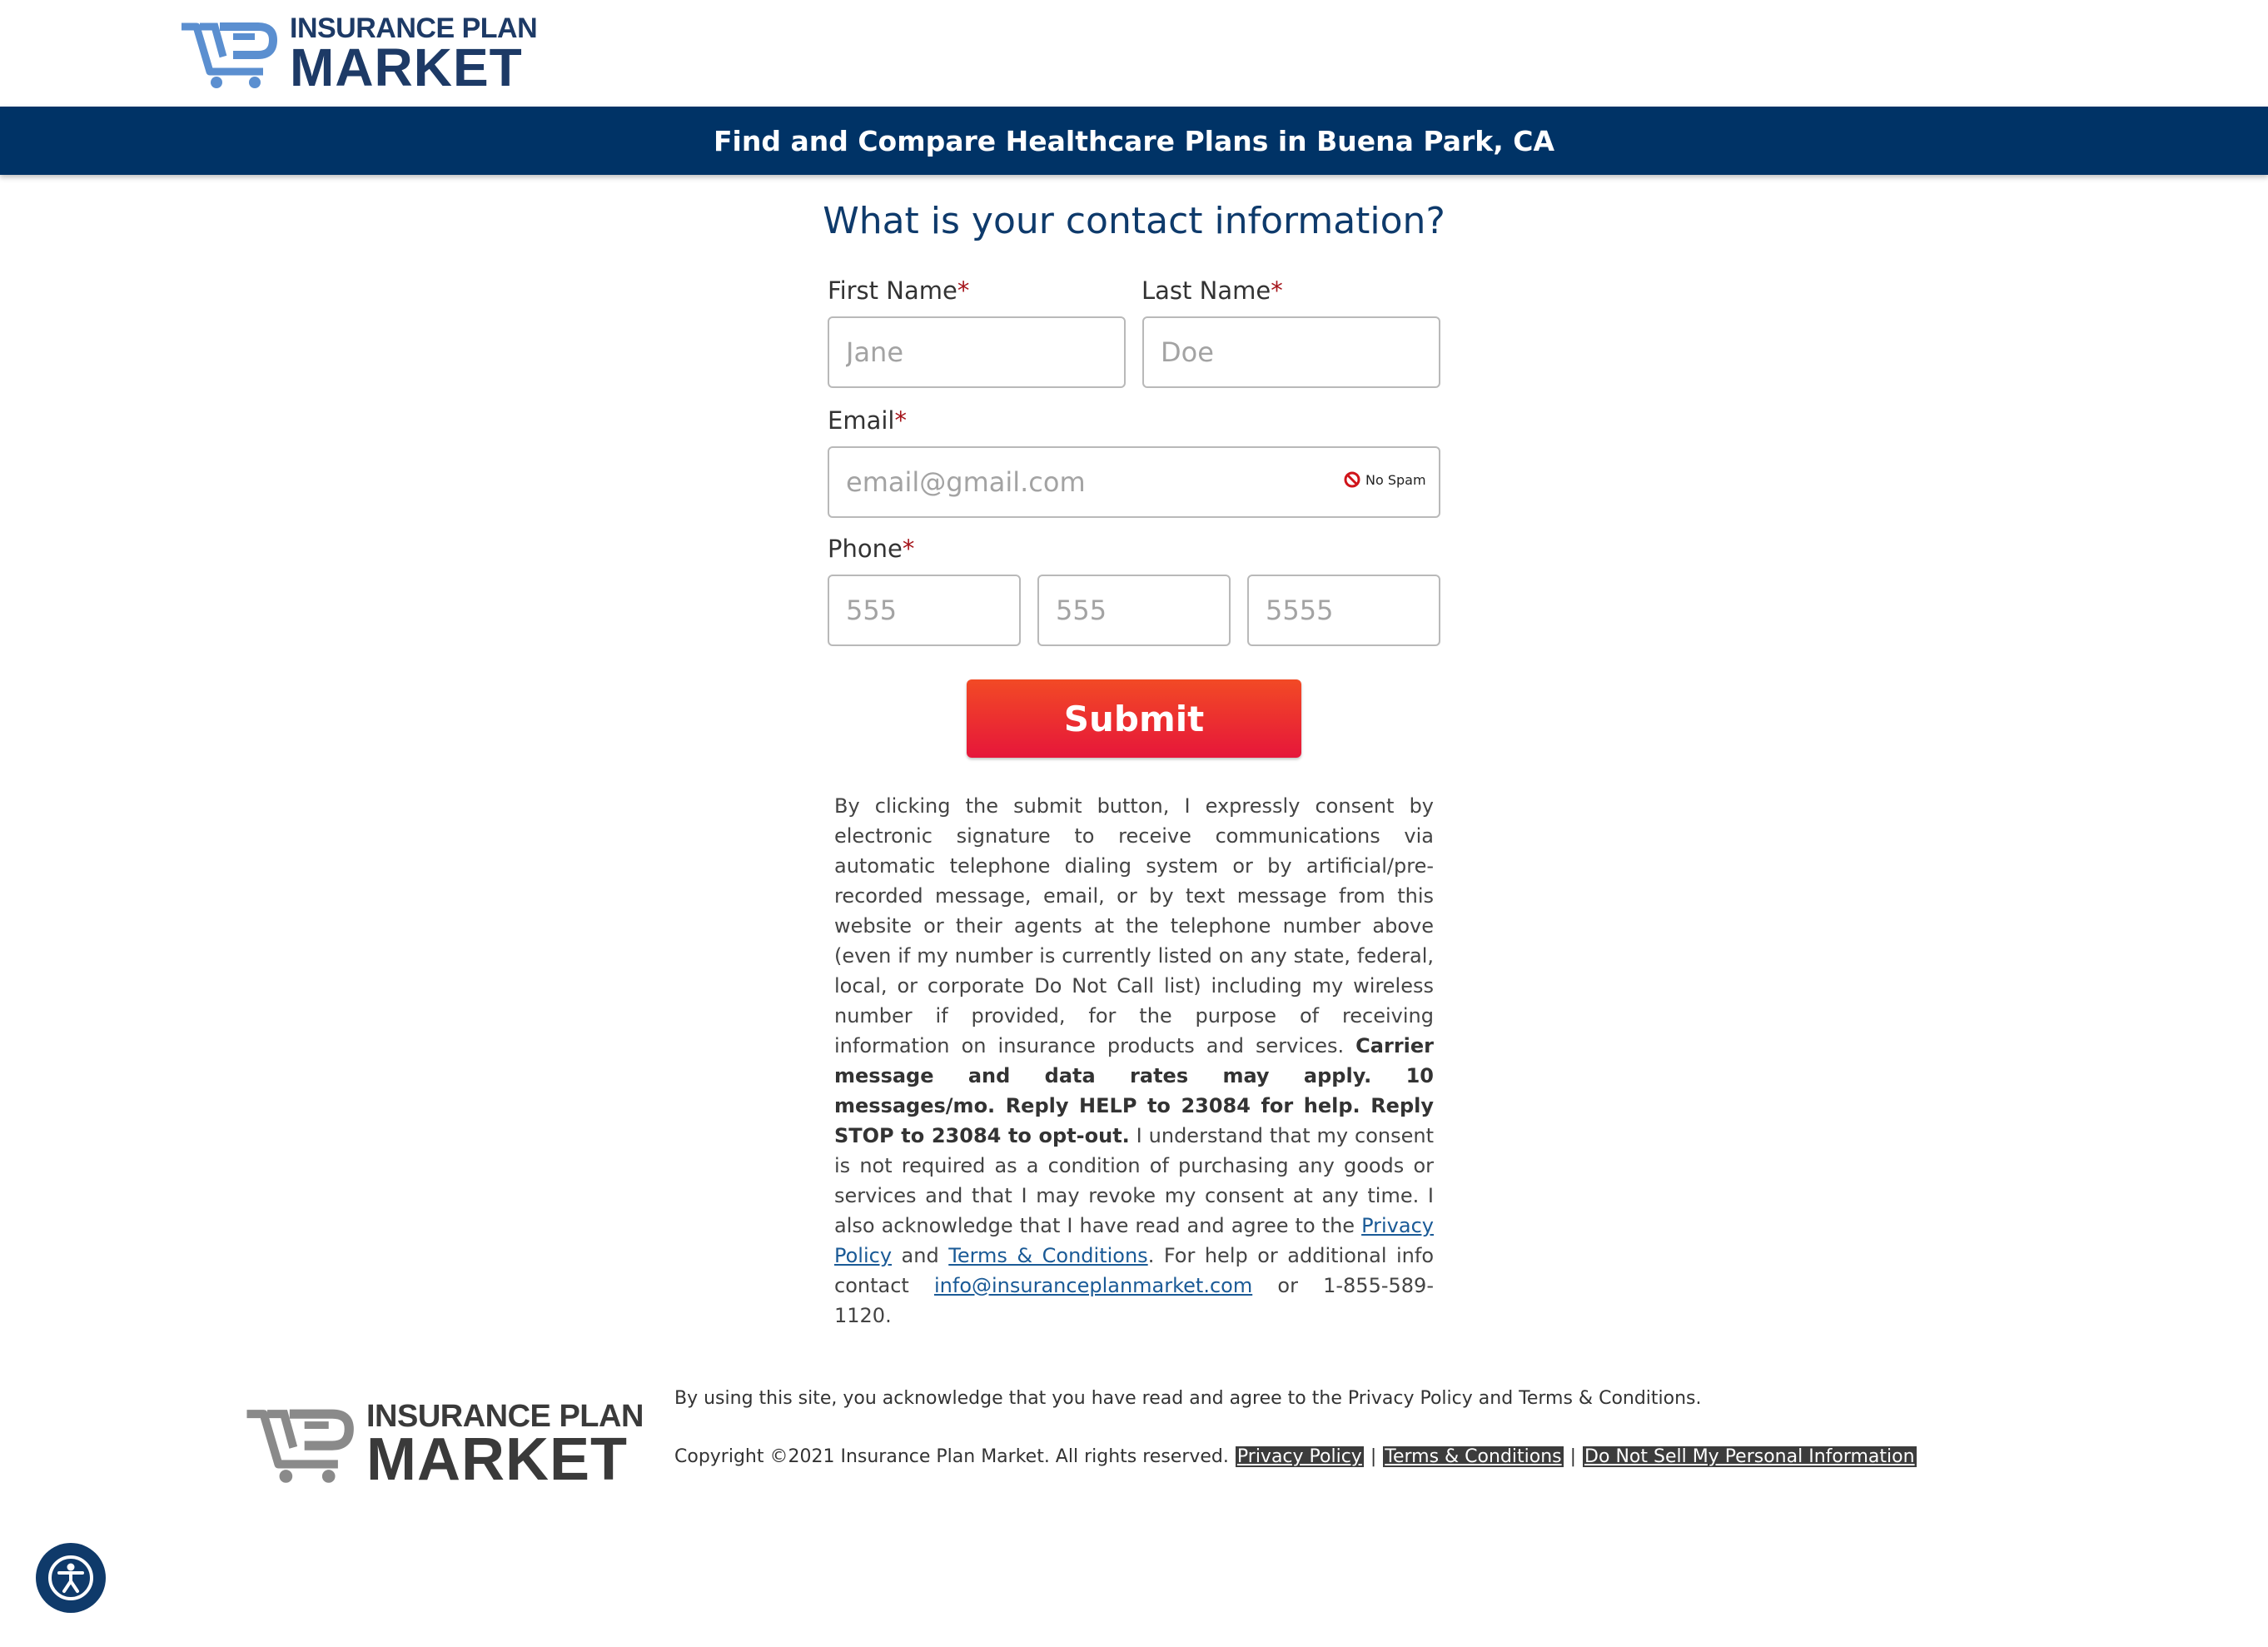 This screenshot has height=1647, width=2268. I want to click on last-name-label: Last Name*, so click(1212, 290).